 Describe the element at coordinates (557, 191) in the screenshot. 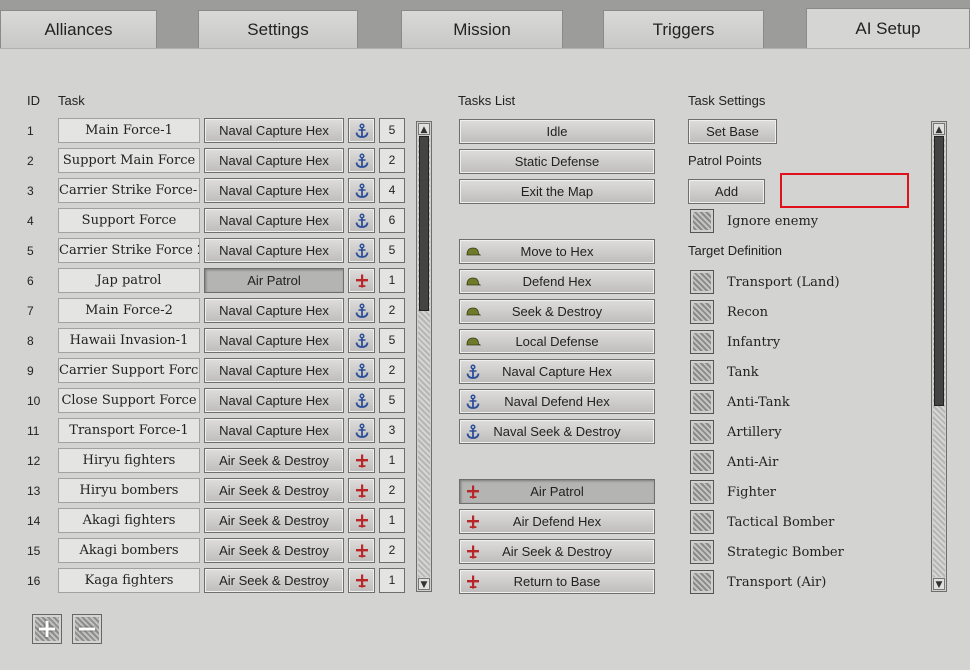

I see `task-option-exit-the-map: Exit the Map` at that location.